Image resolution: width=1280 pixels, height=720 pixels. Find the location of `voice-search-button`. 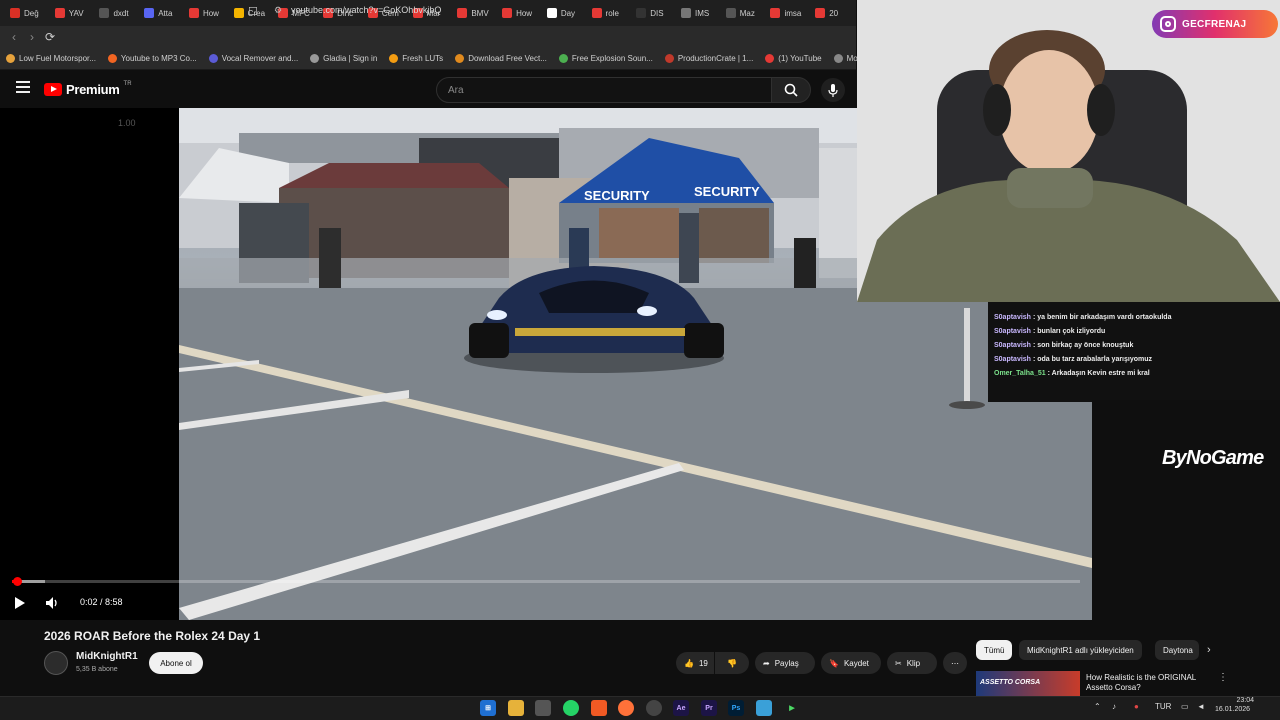

voice-search-button is located at coordinates (833, 90).